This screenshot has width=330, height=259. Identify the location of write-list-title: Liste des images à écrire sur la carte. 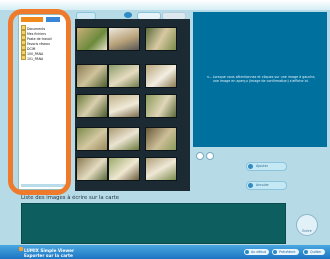
(70, 198).